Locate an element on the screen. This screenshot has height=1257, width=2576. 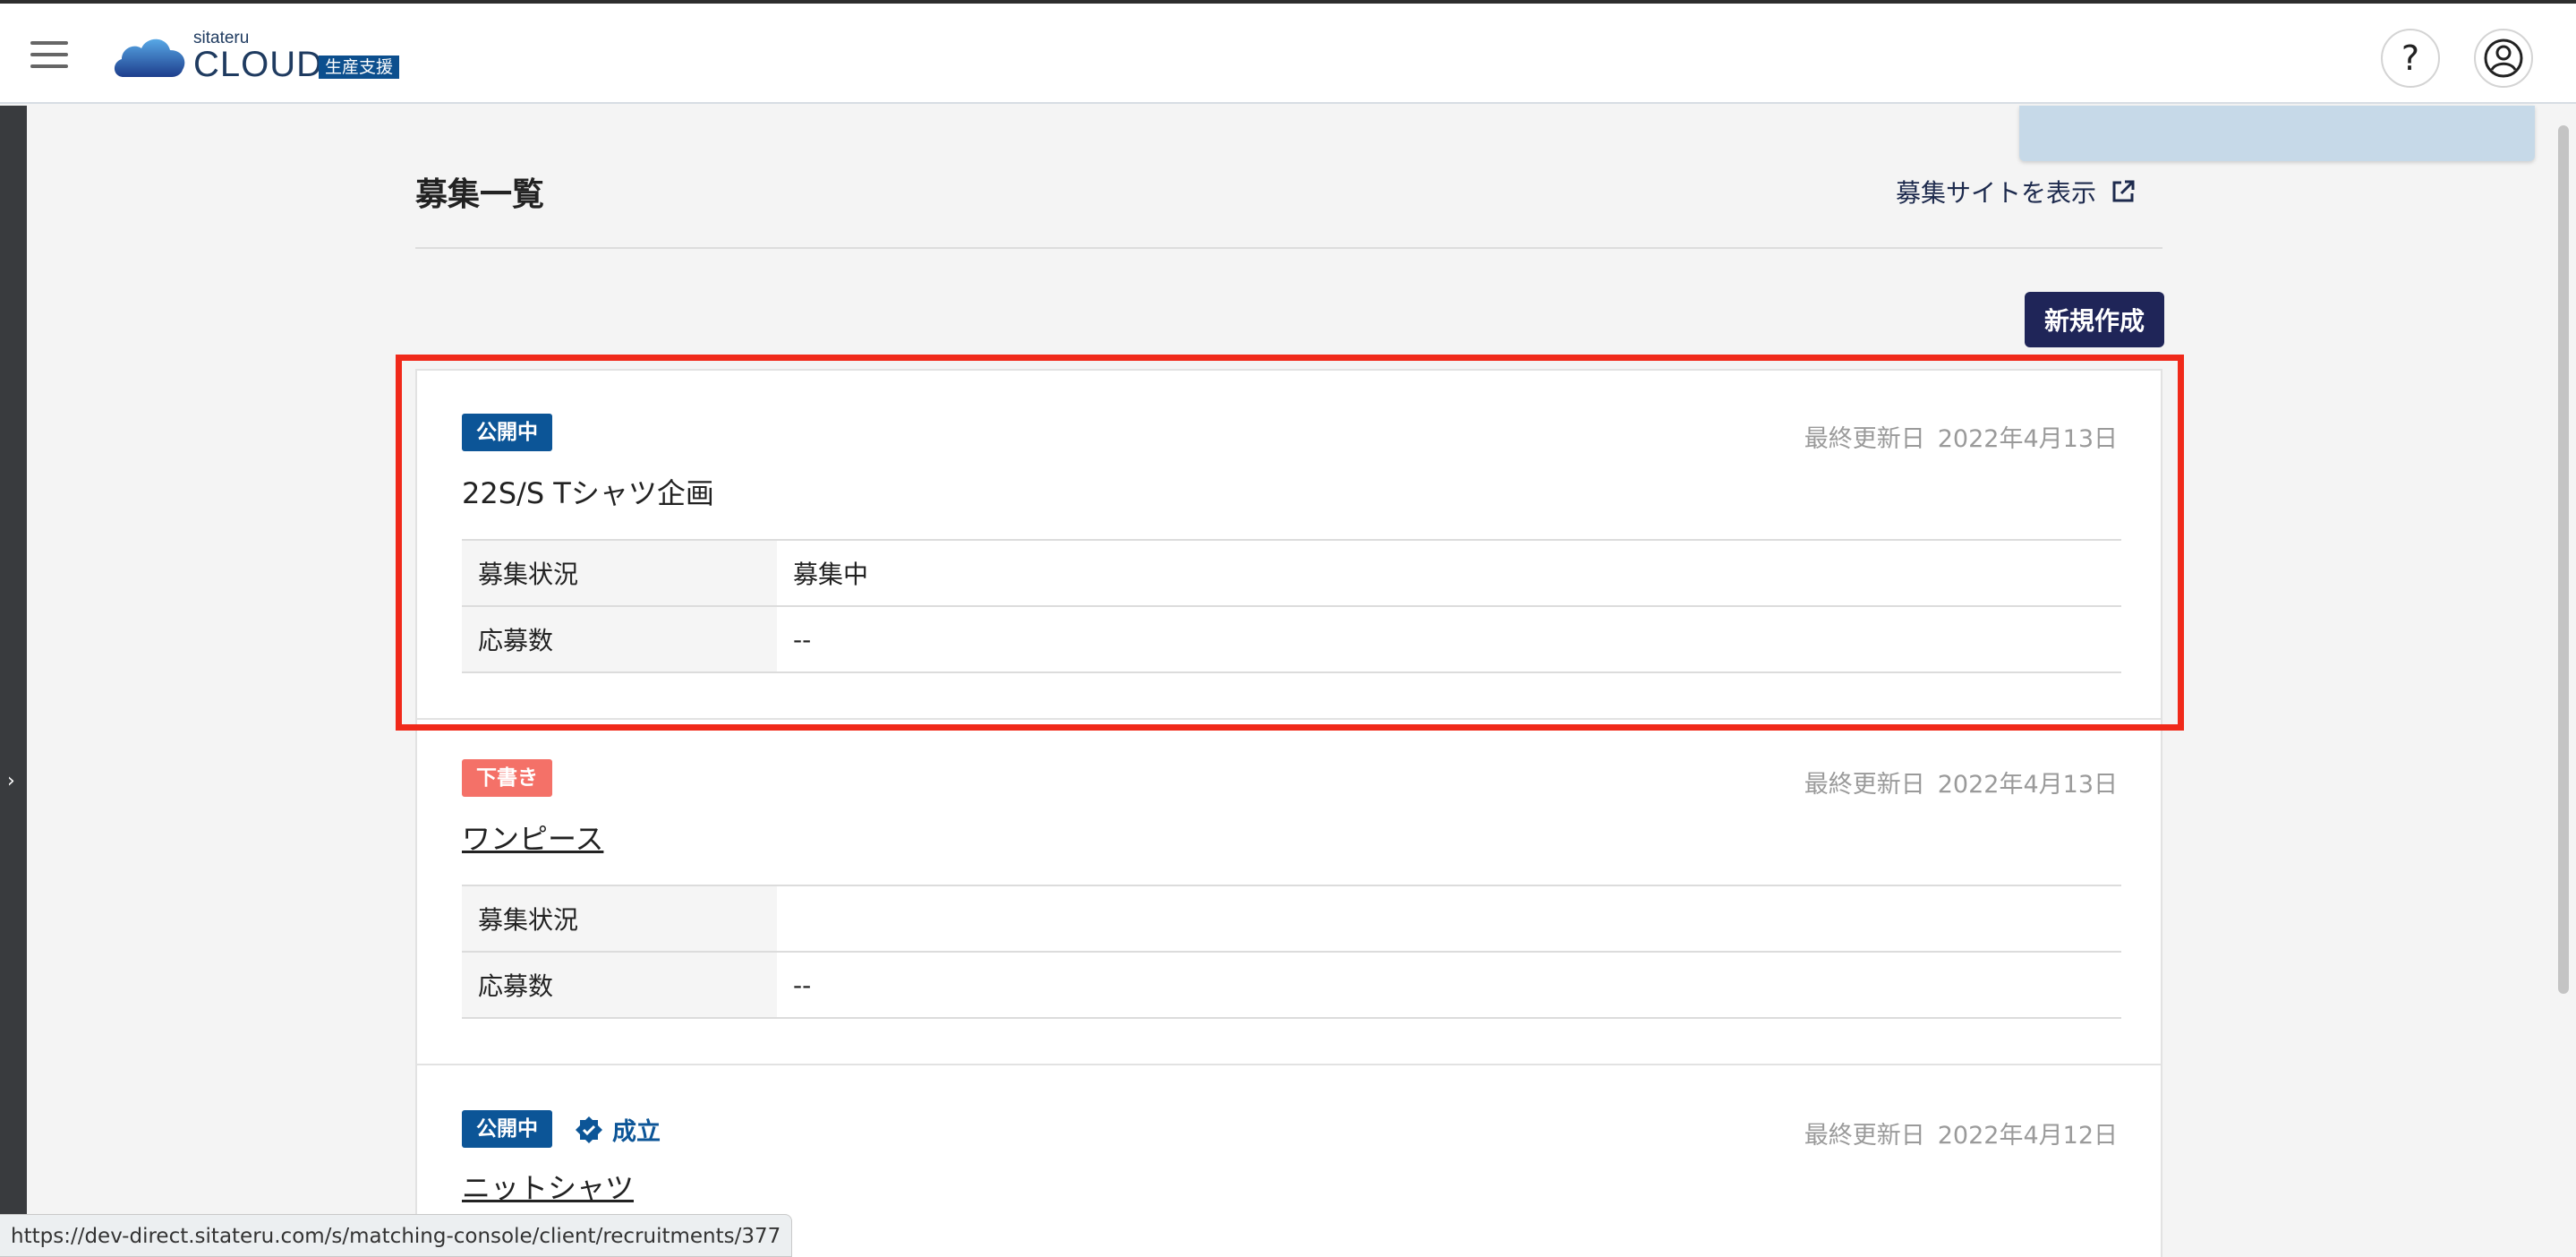
sitateru-cloud-logo: sitateru CLOUD 生産支援 is located at coordinates (263, 57).